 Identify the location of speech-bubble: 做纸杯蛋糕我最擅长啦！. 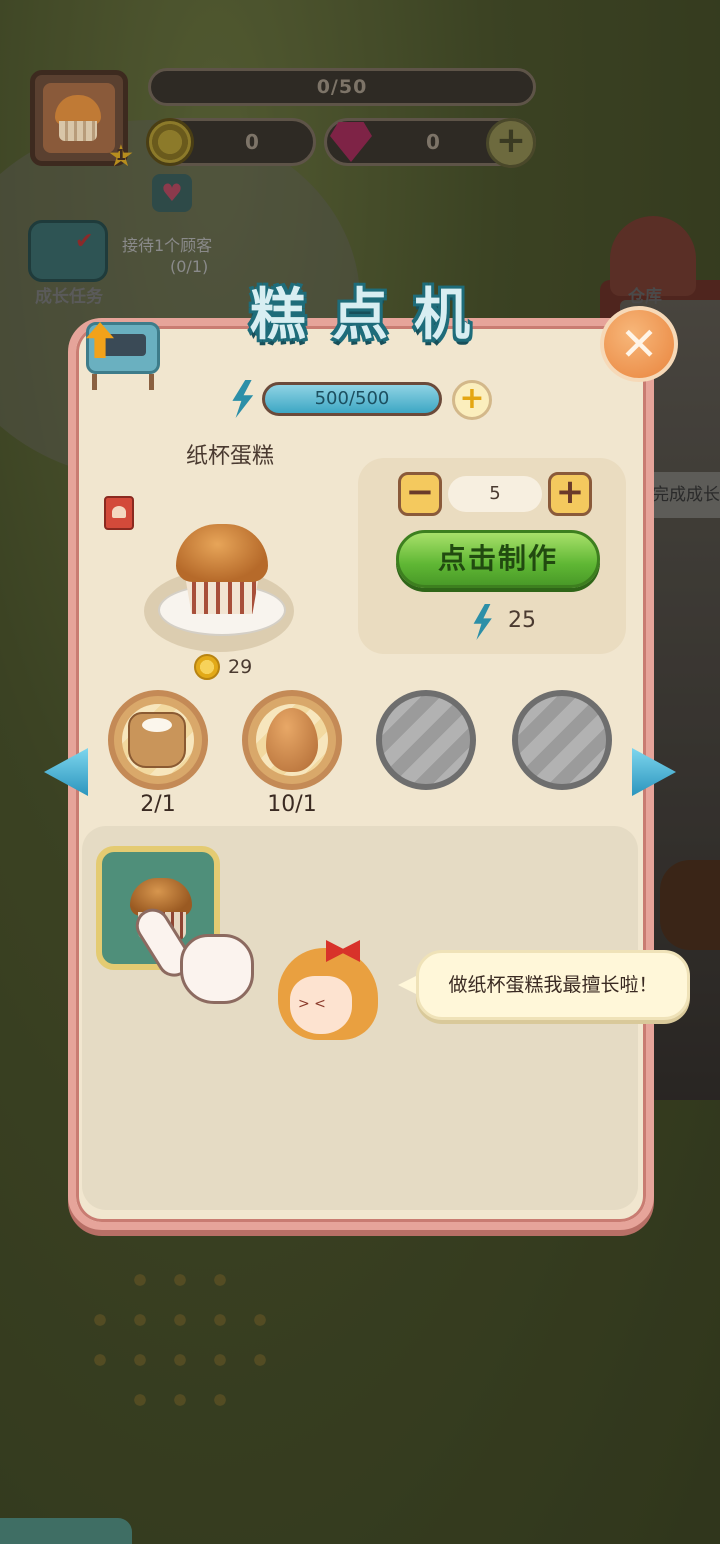
(553, 985).